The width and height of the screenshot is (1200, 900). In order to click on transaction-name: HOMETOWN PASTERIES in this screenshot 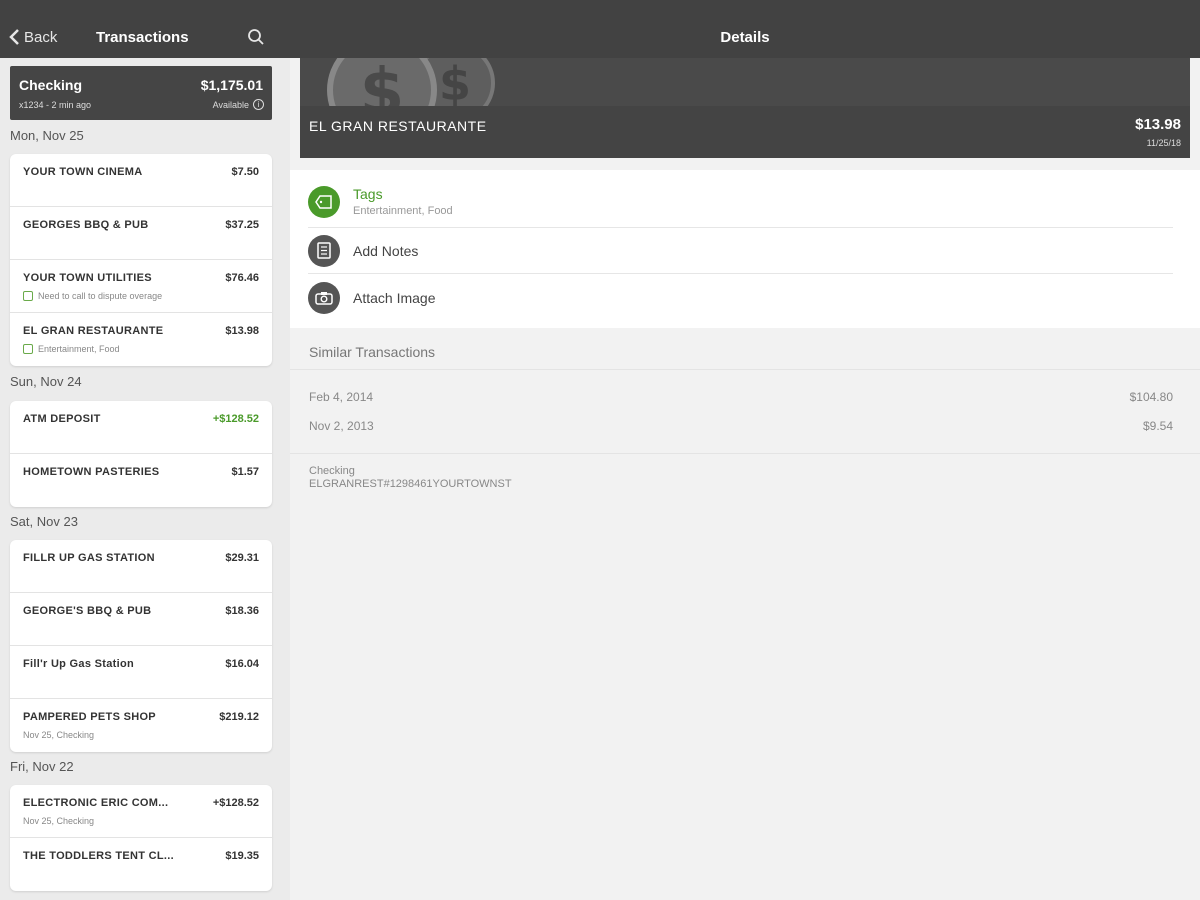, I will do `click(91, 472)`.